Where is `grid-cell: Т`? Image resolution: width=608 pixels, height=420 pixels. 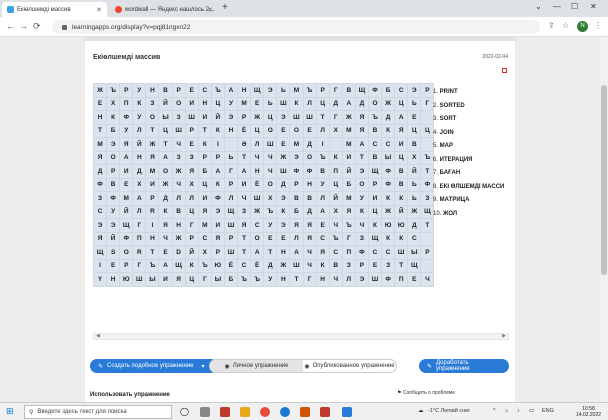
grid-cell: Т is located at coordinates (322, 117).